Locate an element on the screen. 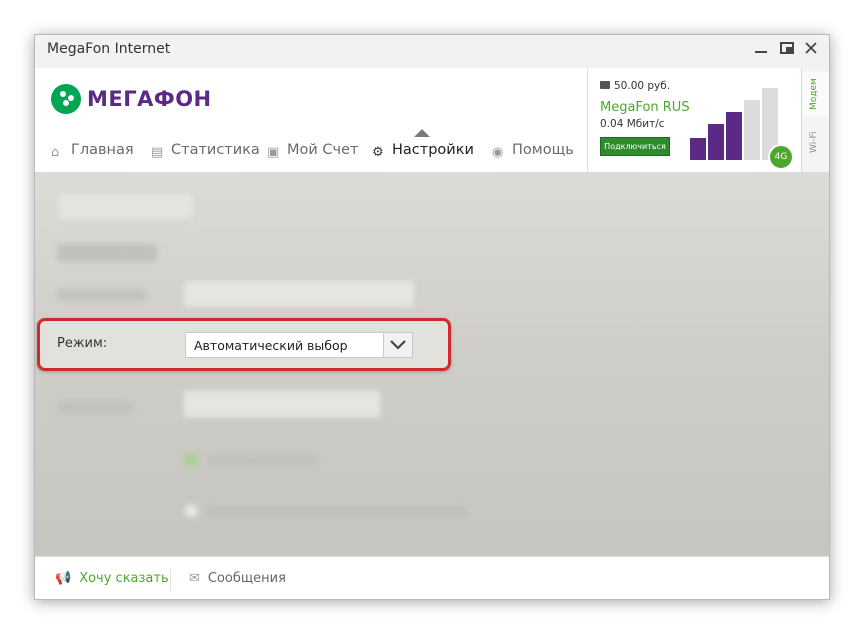  mode-select-toggle is located at coordinates (397, 345).